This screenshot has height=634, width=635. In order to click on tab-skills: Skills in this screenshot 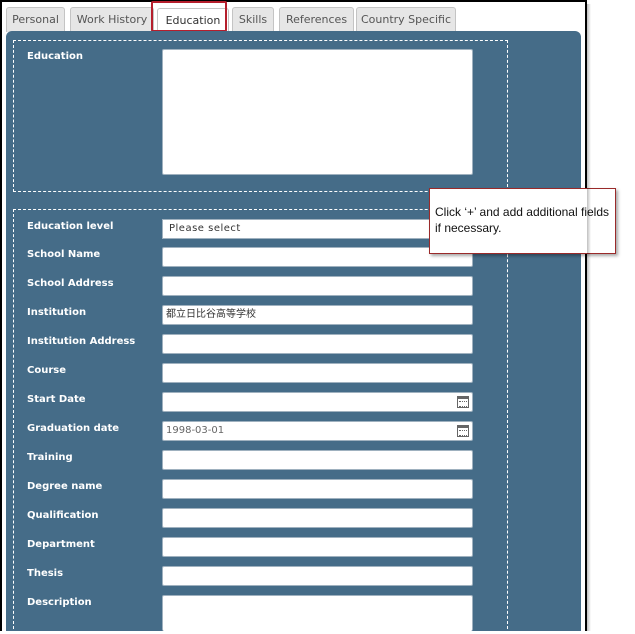, I will do `click(253, 19)`.